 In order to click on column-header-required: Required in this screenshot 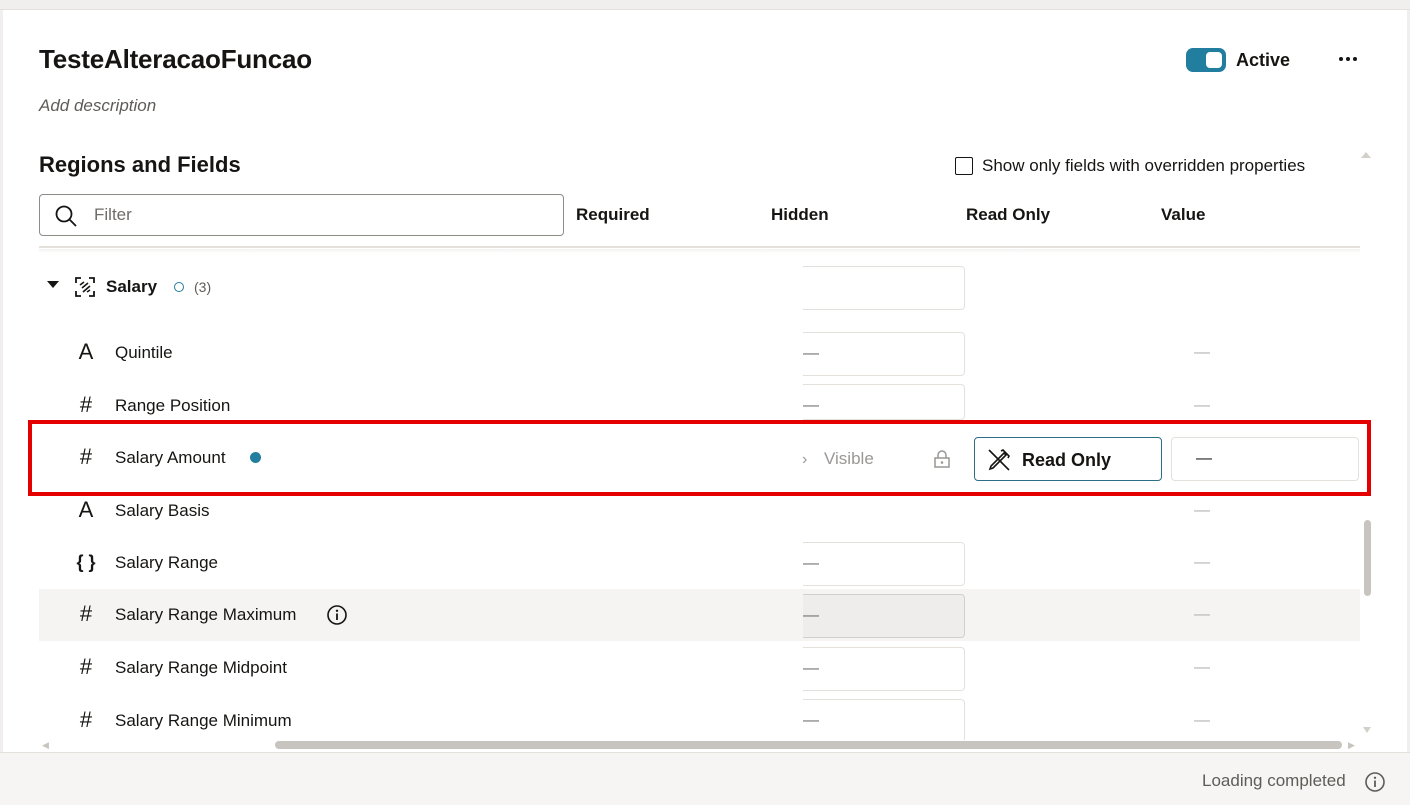, I will do `click(613, 214)`.